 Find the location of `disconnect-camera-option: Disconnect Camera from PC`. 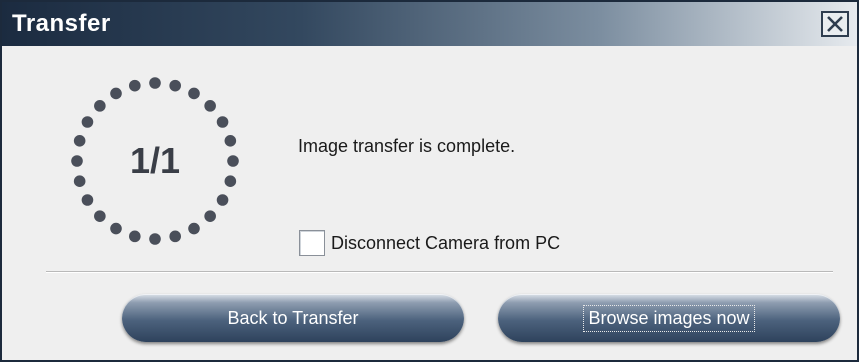

disconnect-camera-option: Disconnect Camera from PC is located at coordinates (429, 243).